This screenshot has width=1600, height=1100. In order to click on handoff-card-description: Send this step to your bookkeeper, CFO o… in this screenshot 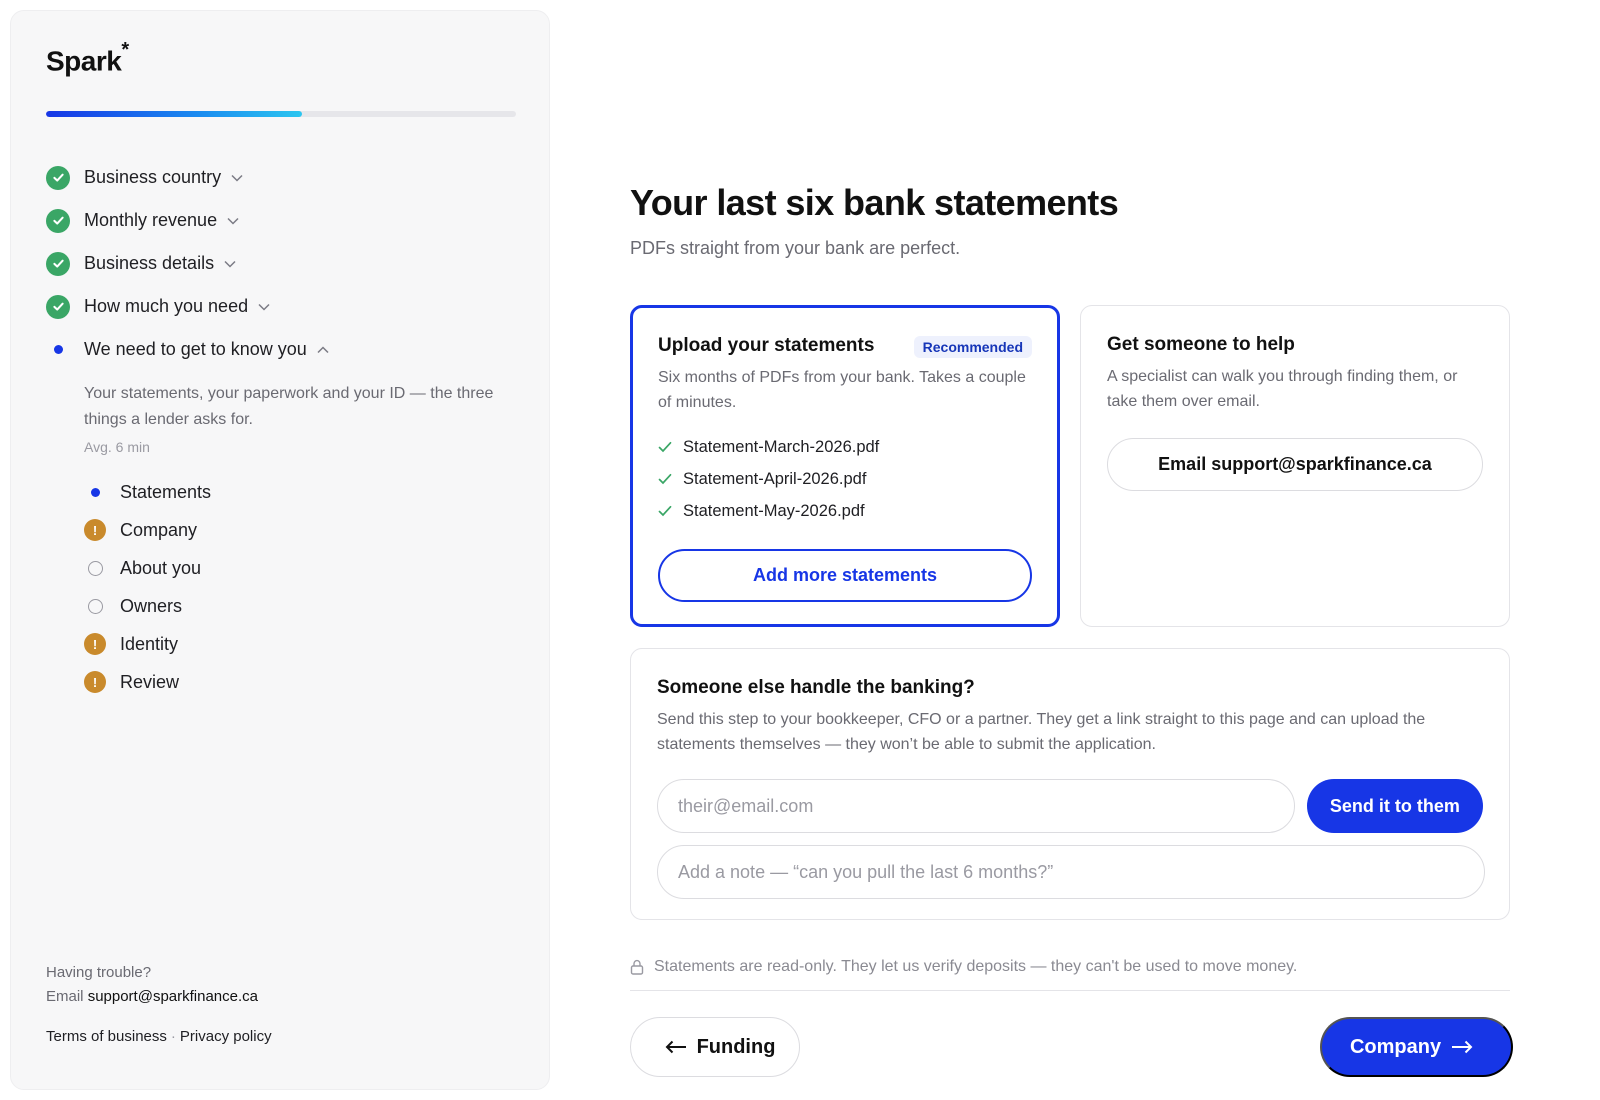, I will do `click(1041, 732)`.